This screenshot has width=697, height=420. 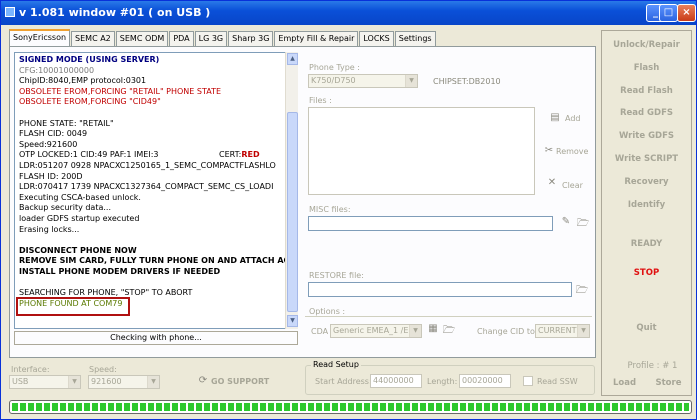 What do you see at coordinates (646, 45) in the screenshot?
I see `unlock-repair-button: Unlock/Repair` at bounding box center [646, 45].